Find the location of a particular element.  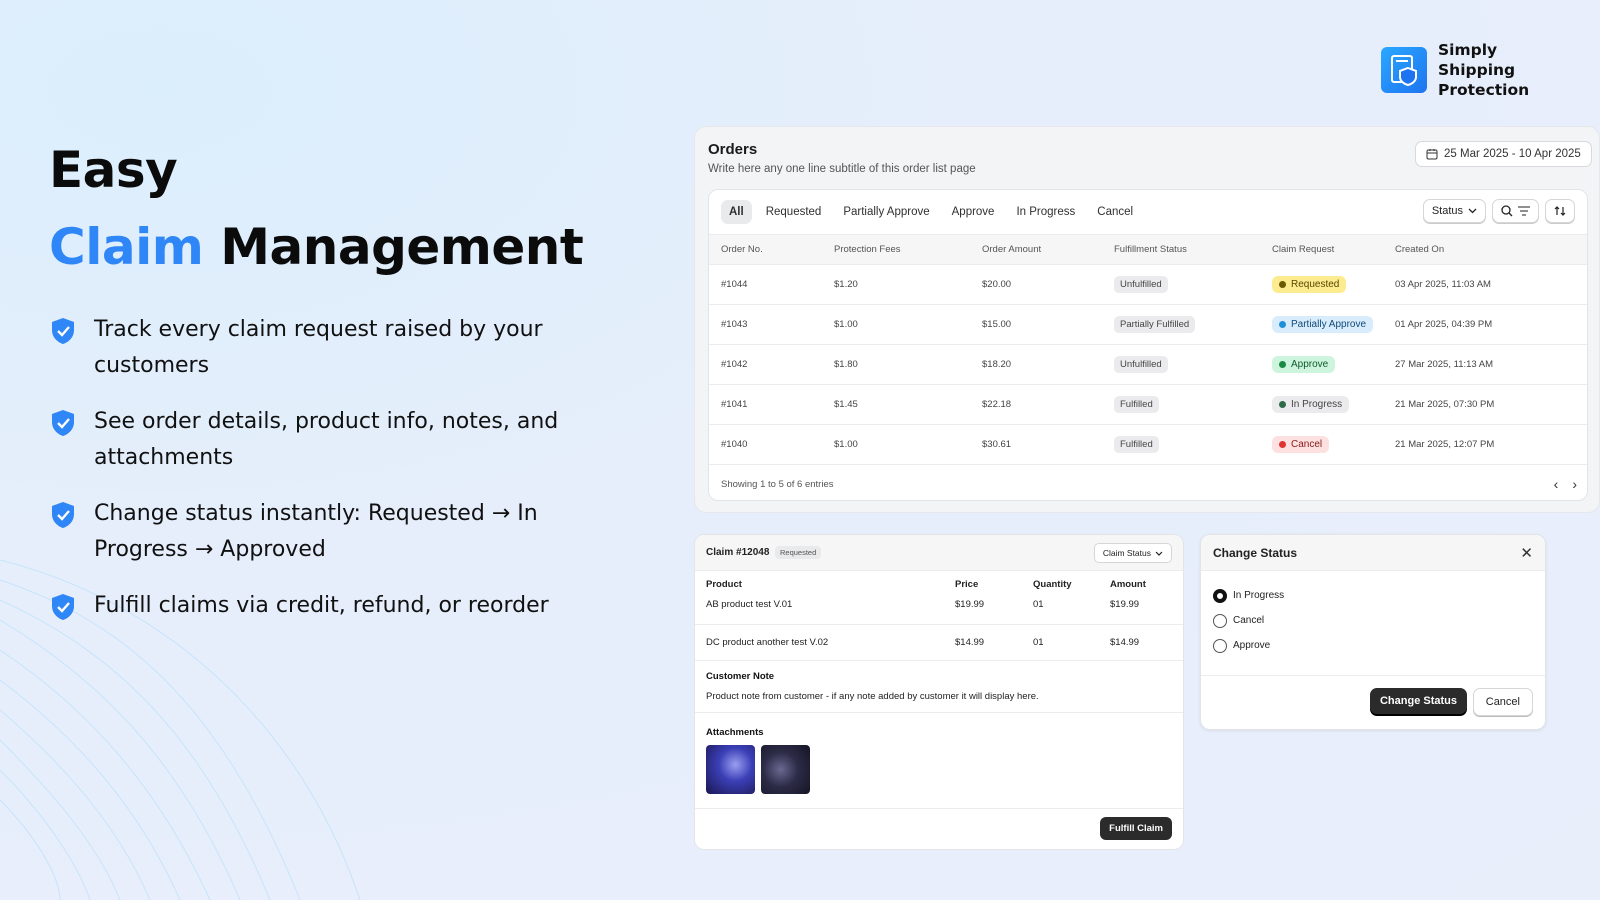

sort-button is located at coordinates (1560, 211).